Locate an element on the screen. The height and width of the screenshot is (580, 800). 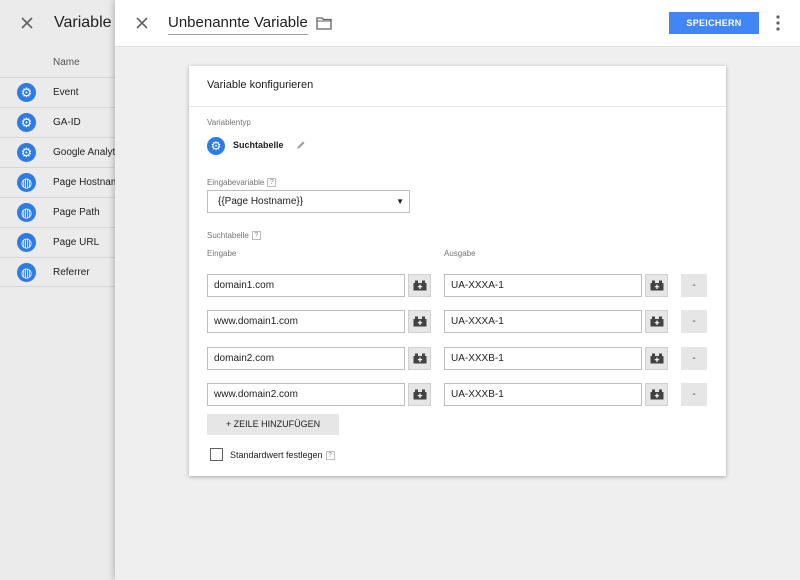
default-value-checkbox is located at coordinates (216, 454).